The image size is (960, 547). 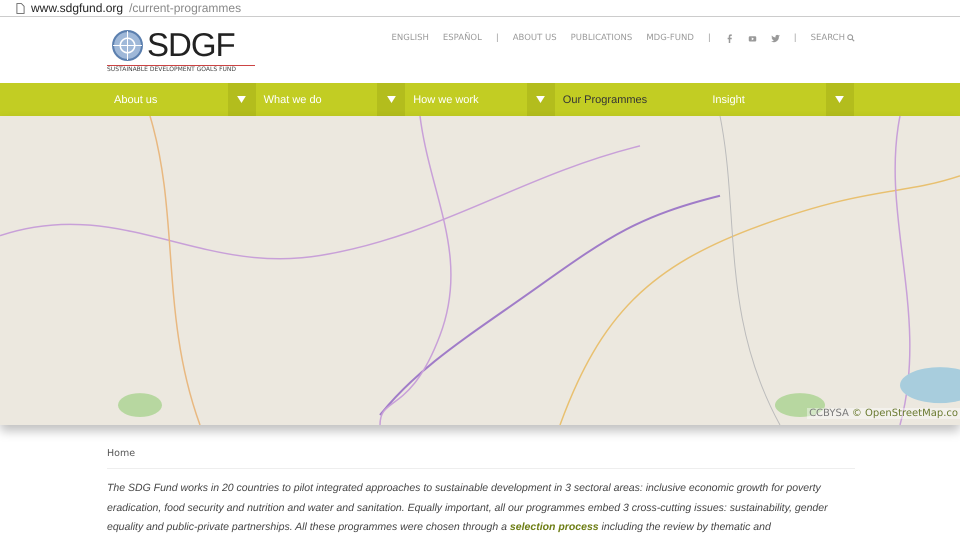 I want to click on nav-tab: How we work, so click(x=466, y=99).